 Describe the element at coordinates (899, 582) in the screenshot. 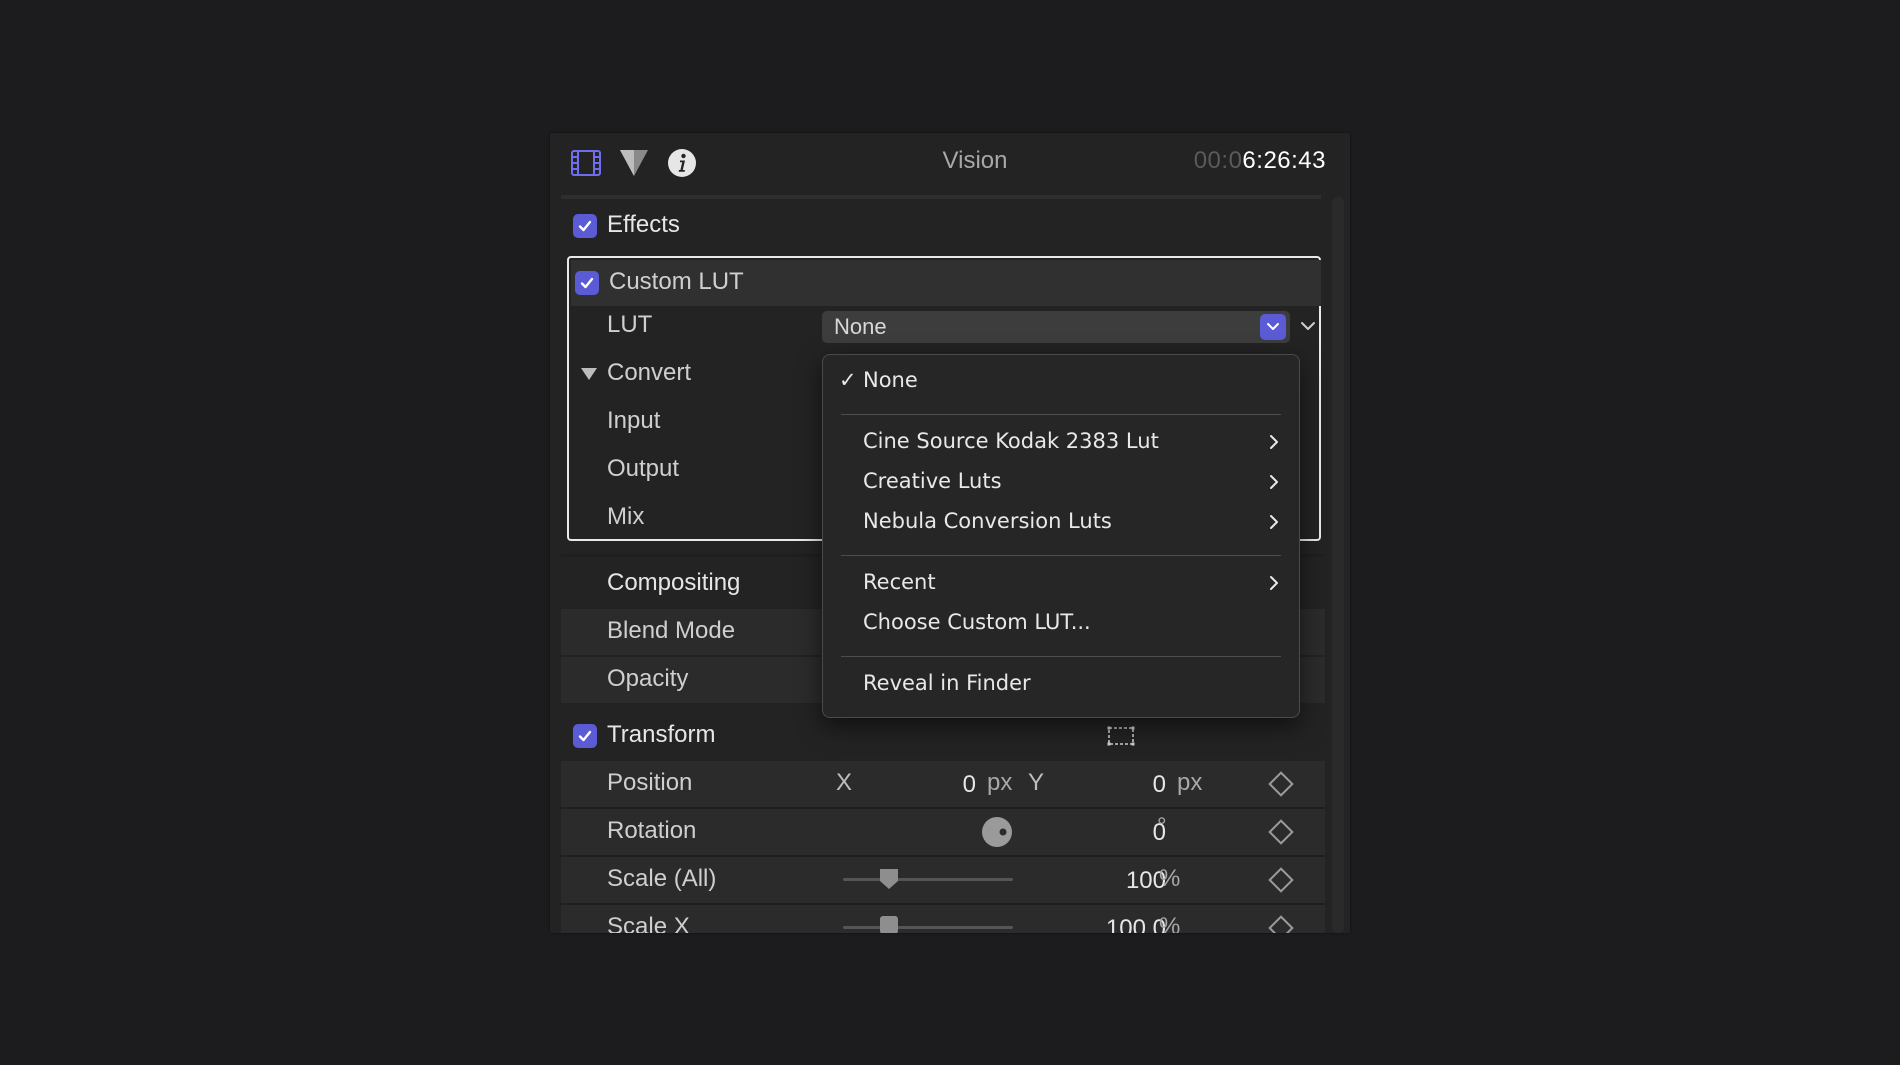

I see `menu-item-recent: Recent` at that location.